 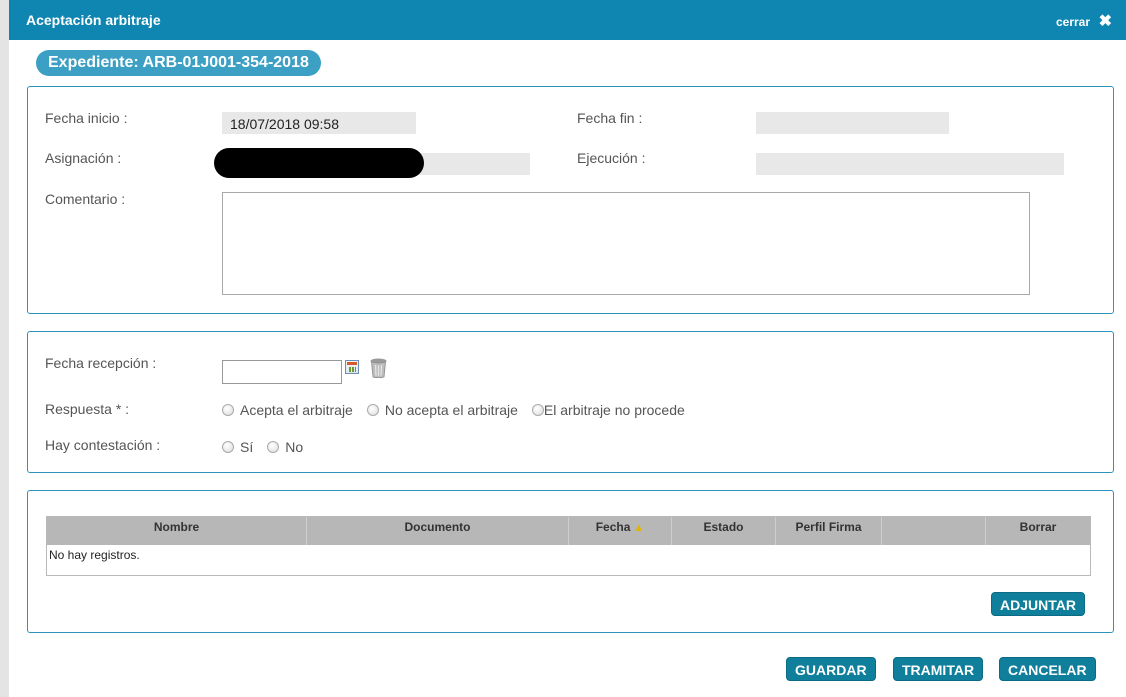 I want to click on contestacion-radio-no, so click(x=273, y=447).